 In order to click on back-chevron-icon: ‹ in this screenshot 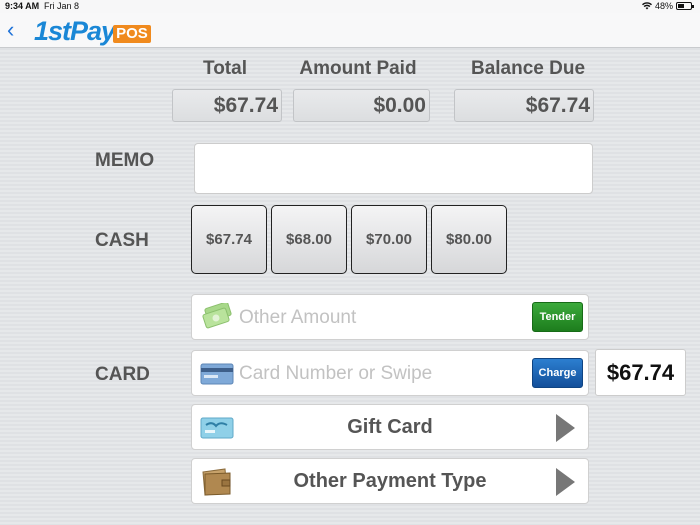, I will do `click(10, 30)`.